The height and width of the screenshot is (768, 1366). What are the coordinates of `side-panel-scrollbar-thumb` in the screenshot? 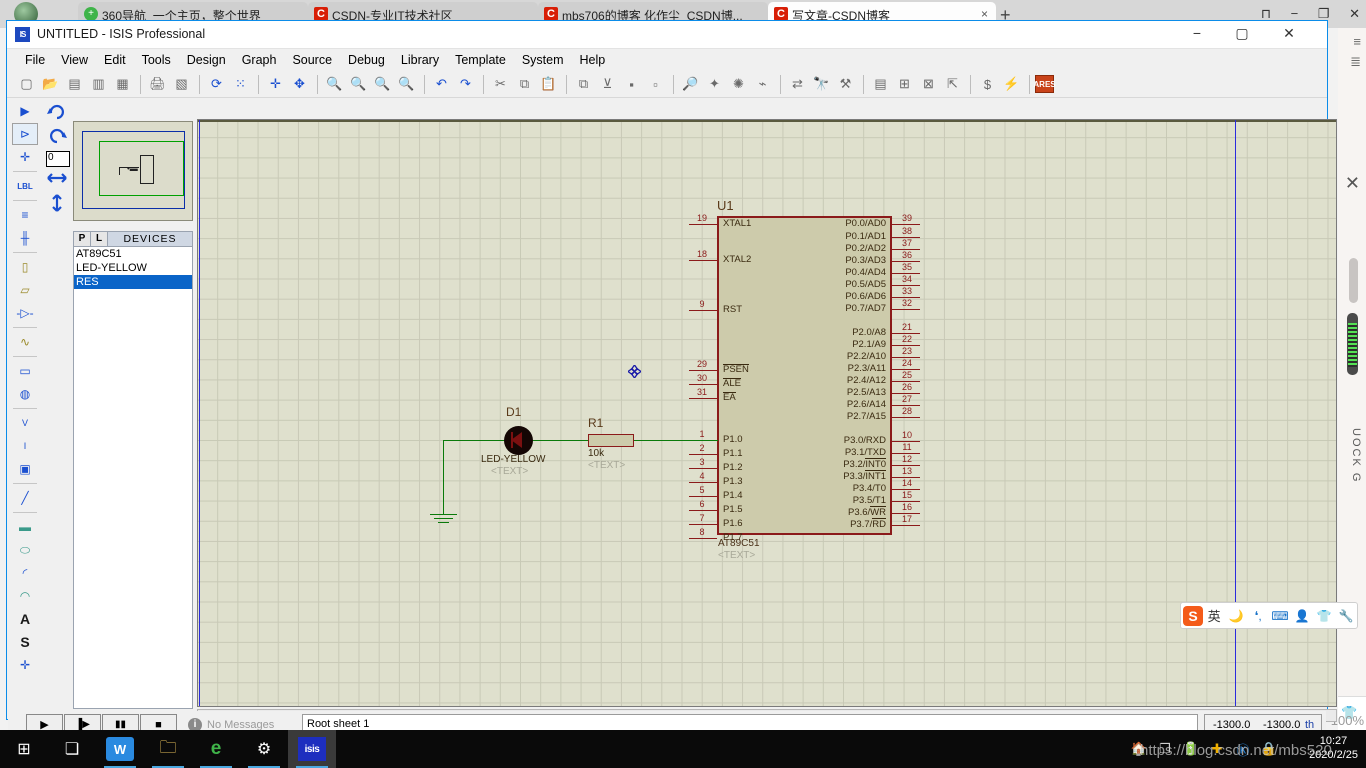 It's located at (1353, 280).